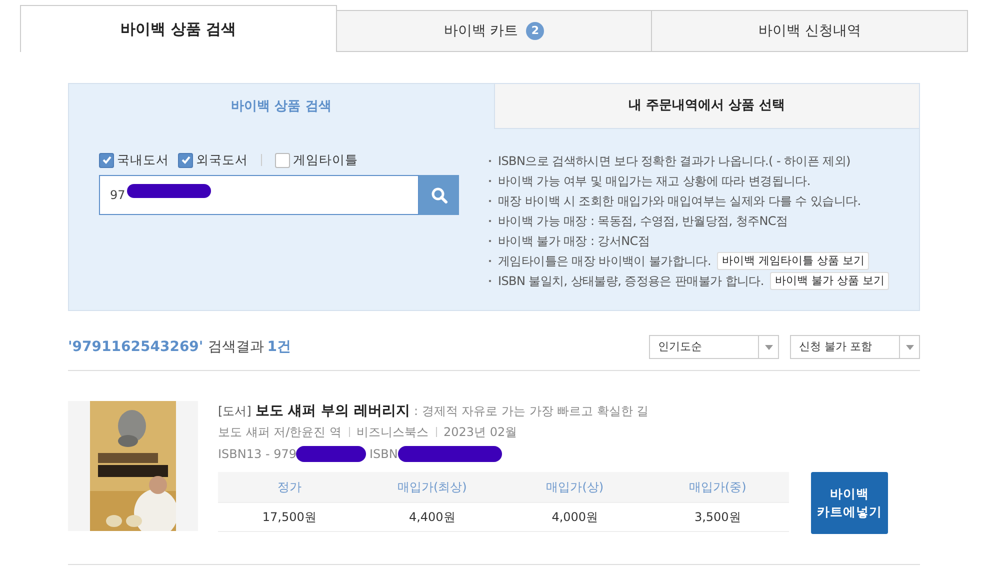 The width and height of the screenshot is (990, 575). Describe the element at coordinates (575, 487) in the screenshot. I see `column-header: 매입가(상)` at that location.